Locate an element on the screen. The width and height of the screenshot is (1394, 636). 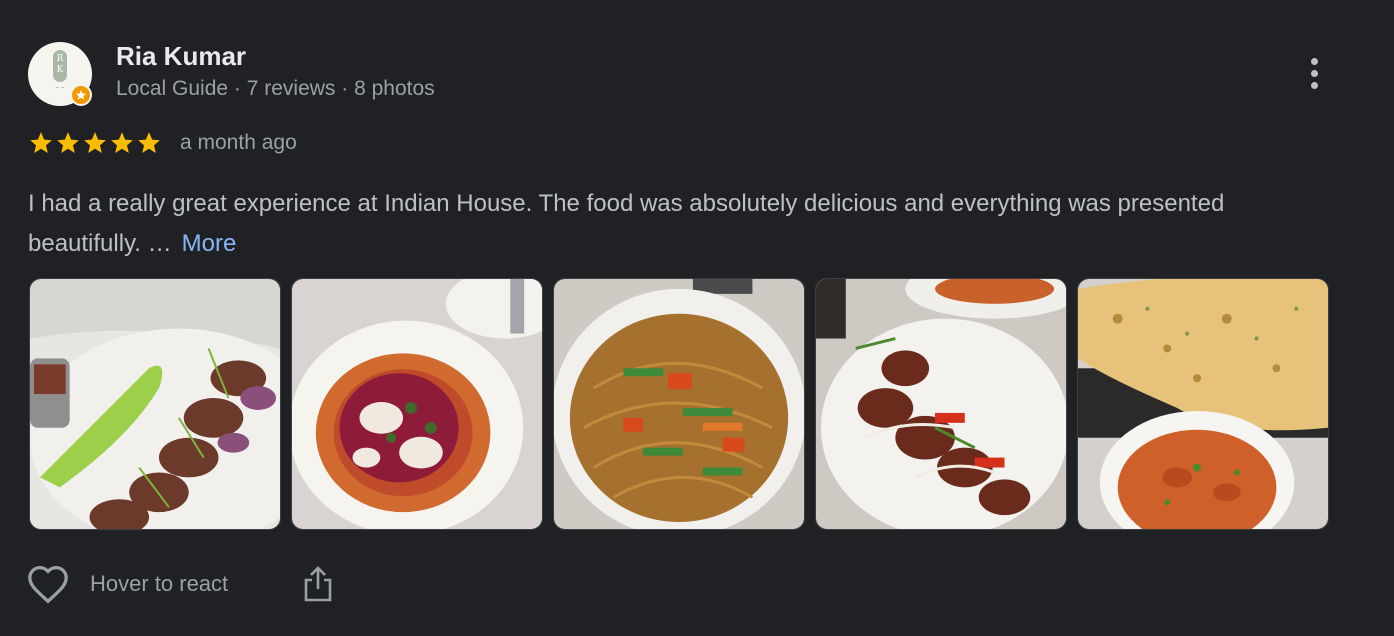
photo-hakka-noodles is located at coordinates (679, 404).